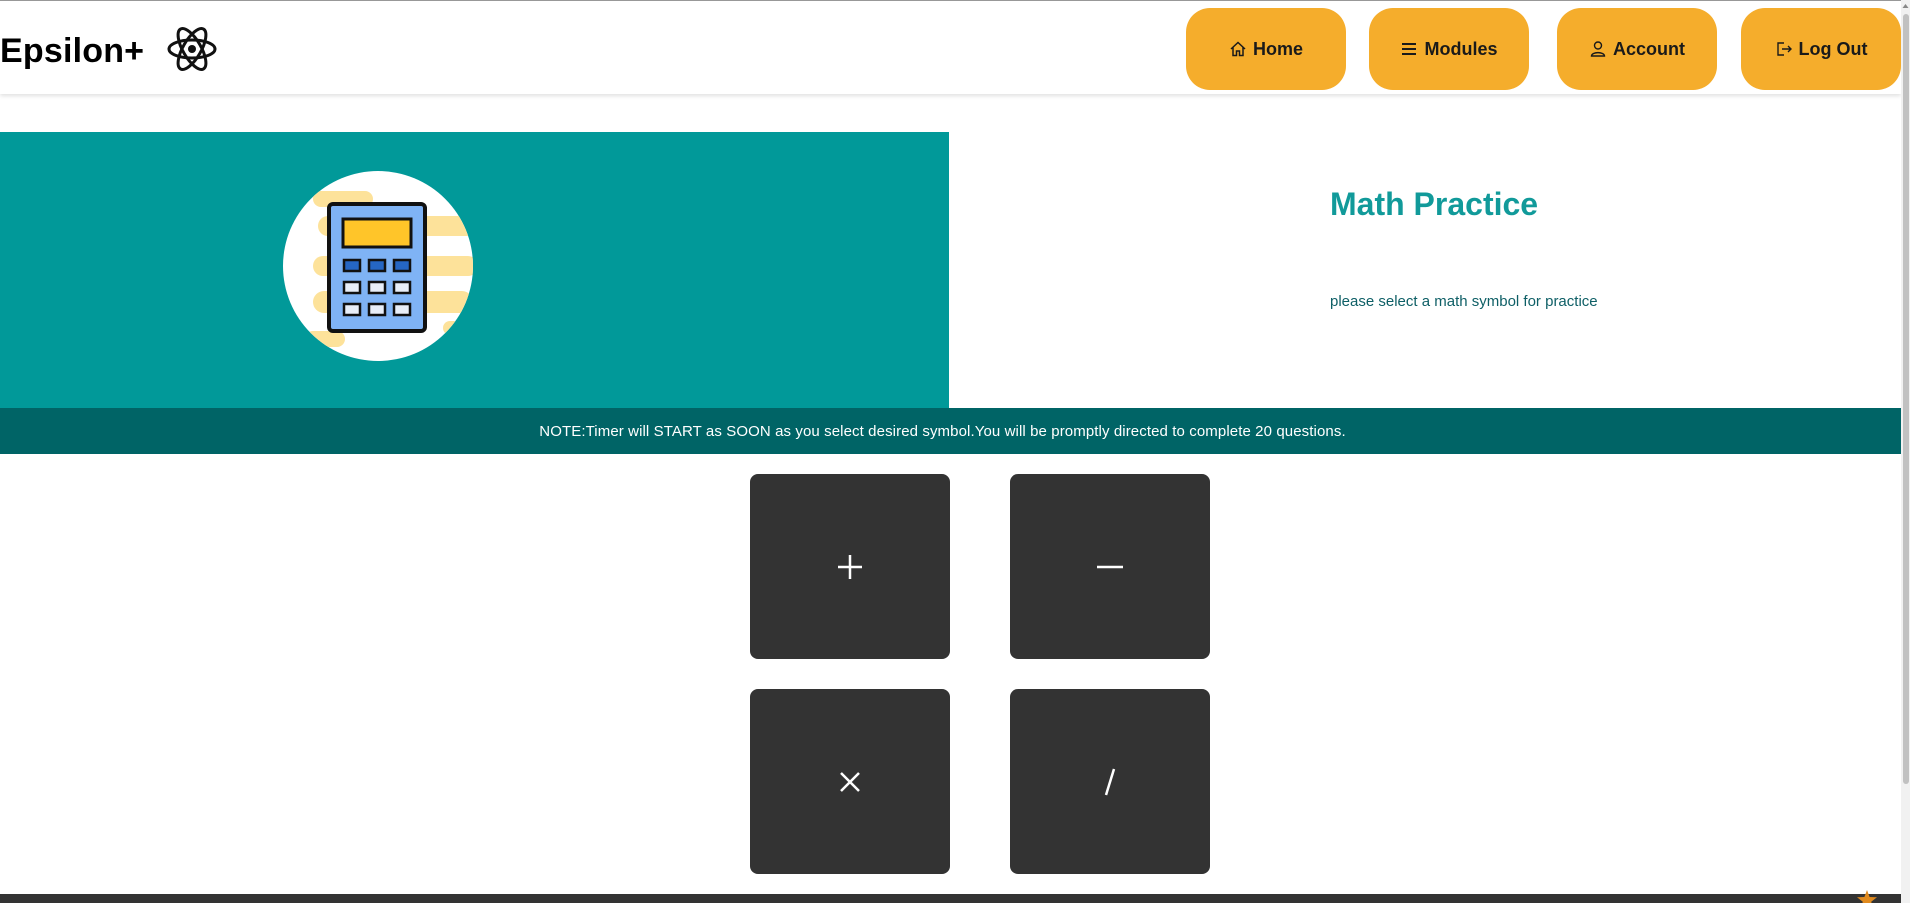  I want to click on plus-icon, so click(850, 566).